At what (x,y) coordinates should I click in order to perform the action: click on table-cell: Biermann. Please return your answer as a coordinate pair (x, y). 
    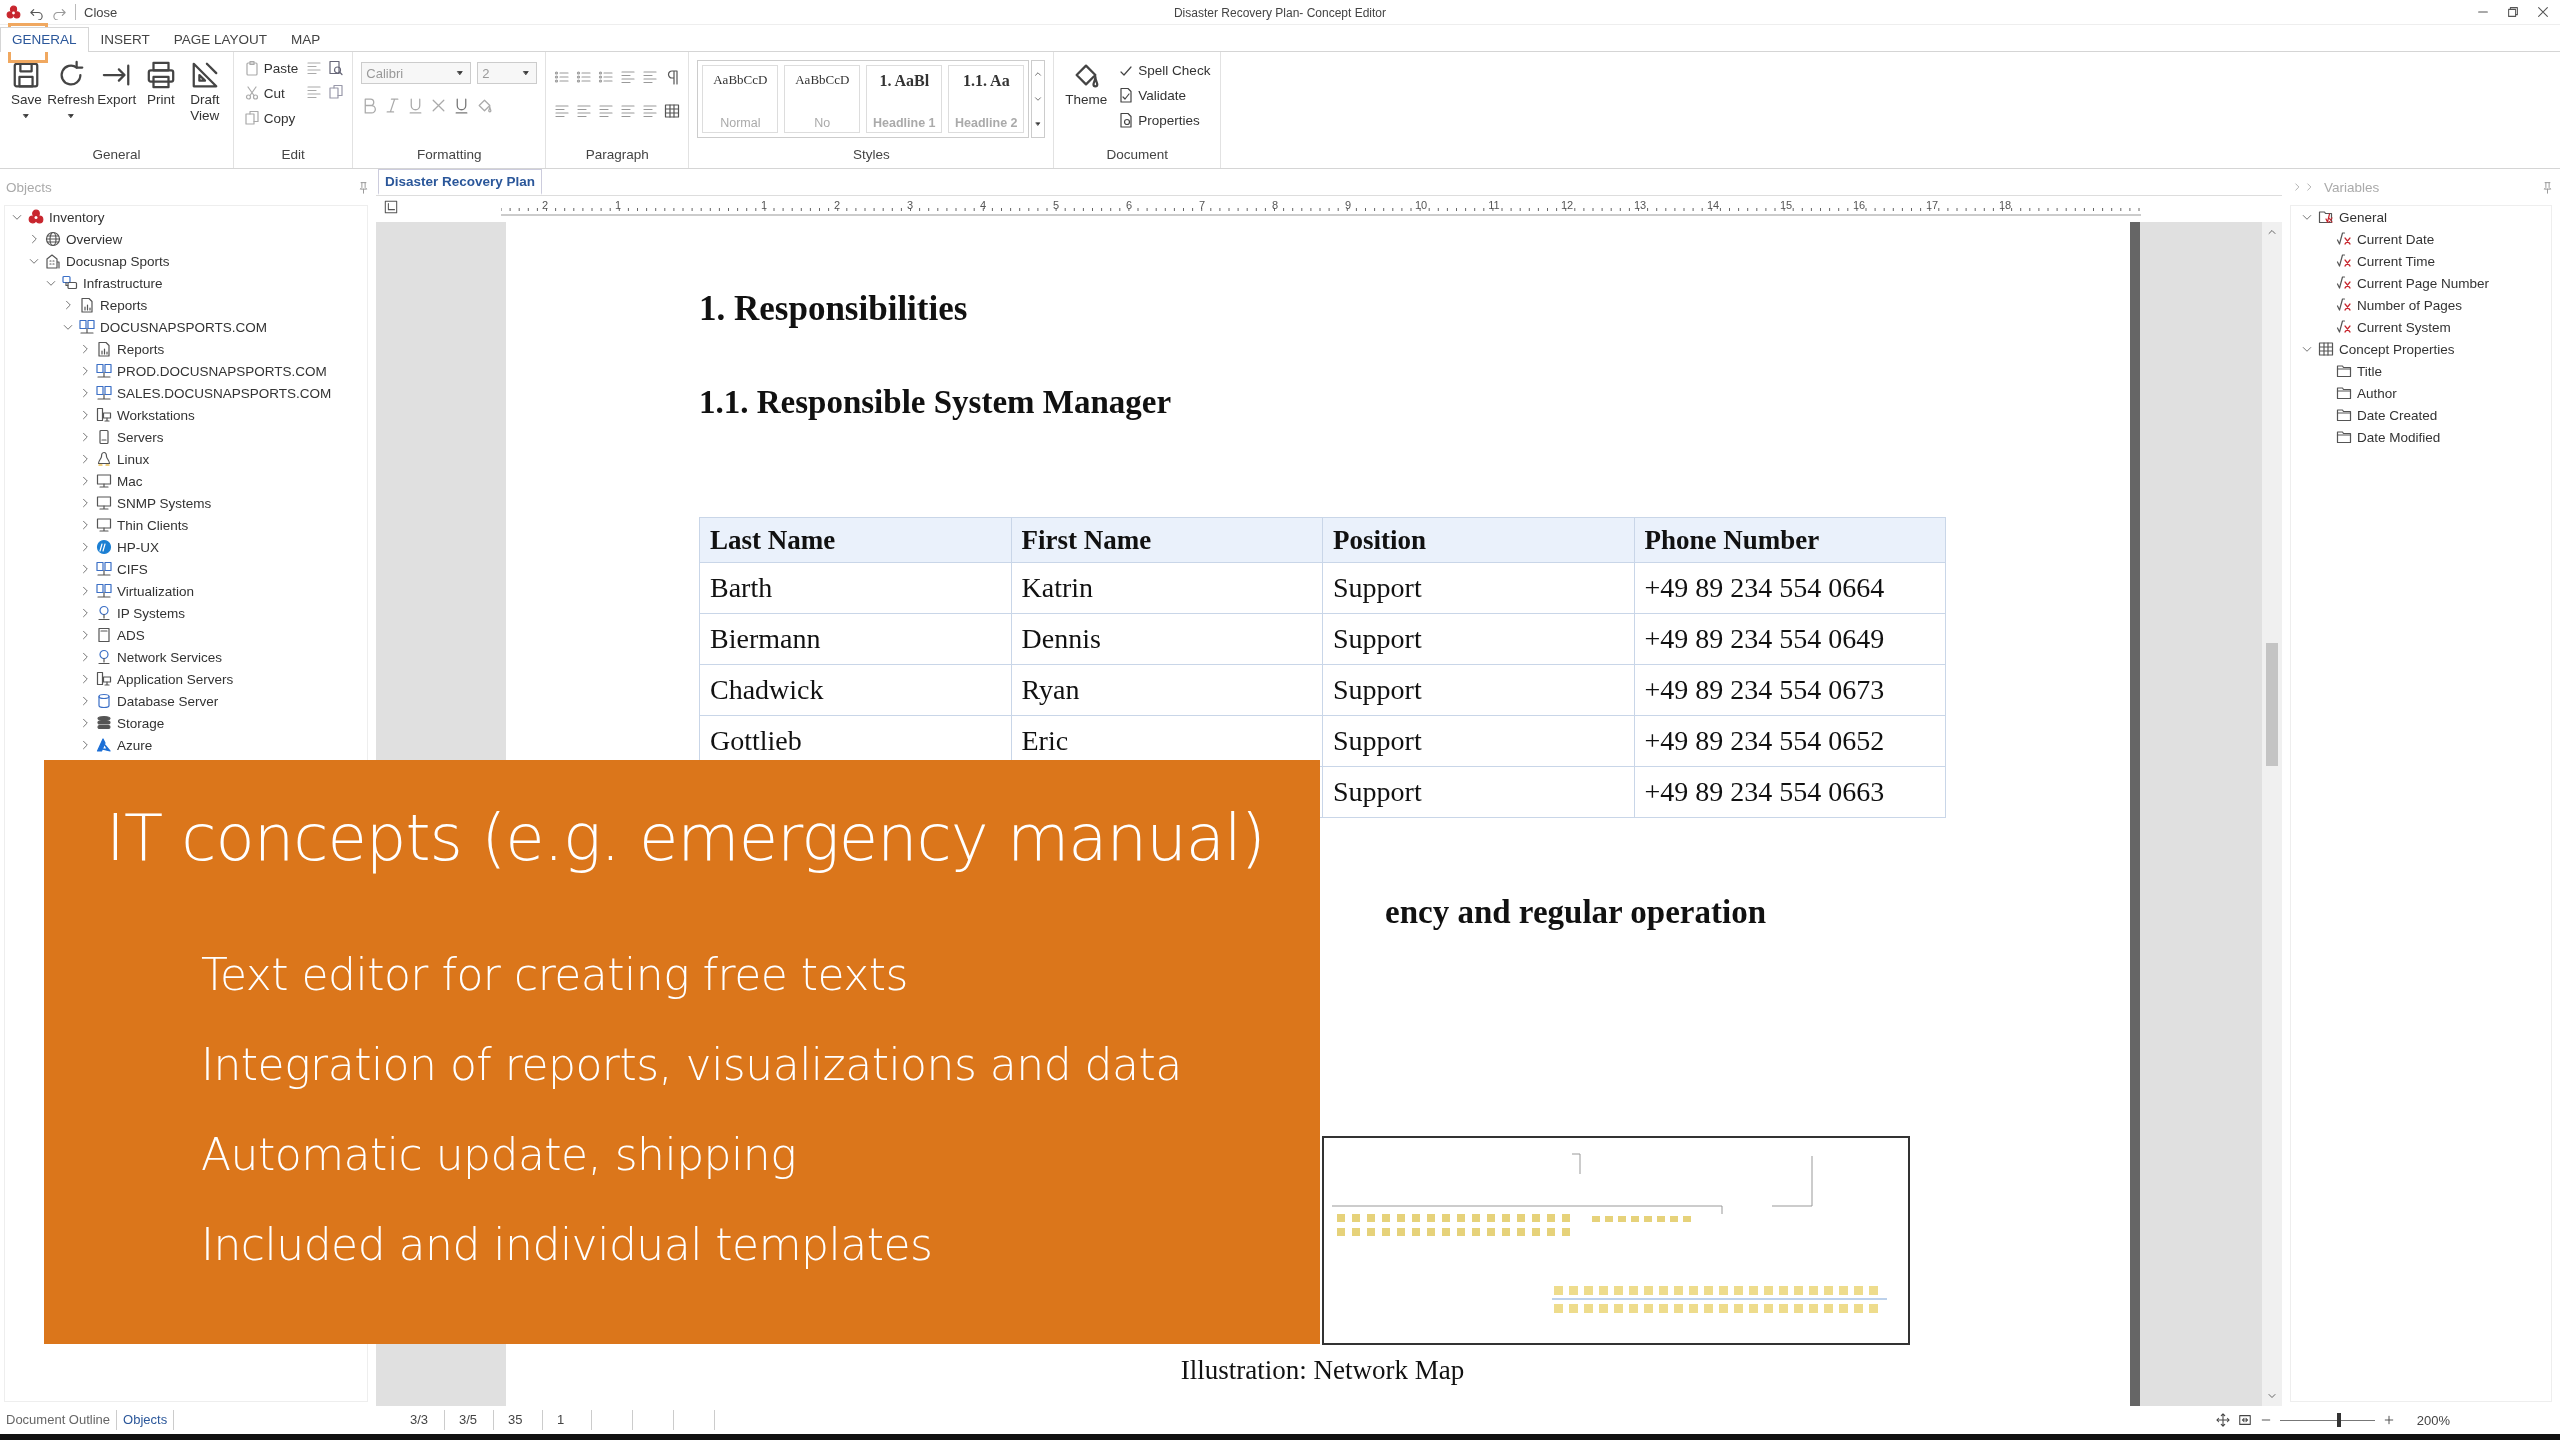
    Looking at the image, I should click on (855, 639).